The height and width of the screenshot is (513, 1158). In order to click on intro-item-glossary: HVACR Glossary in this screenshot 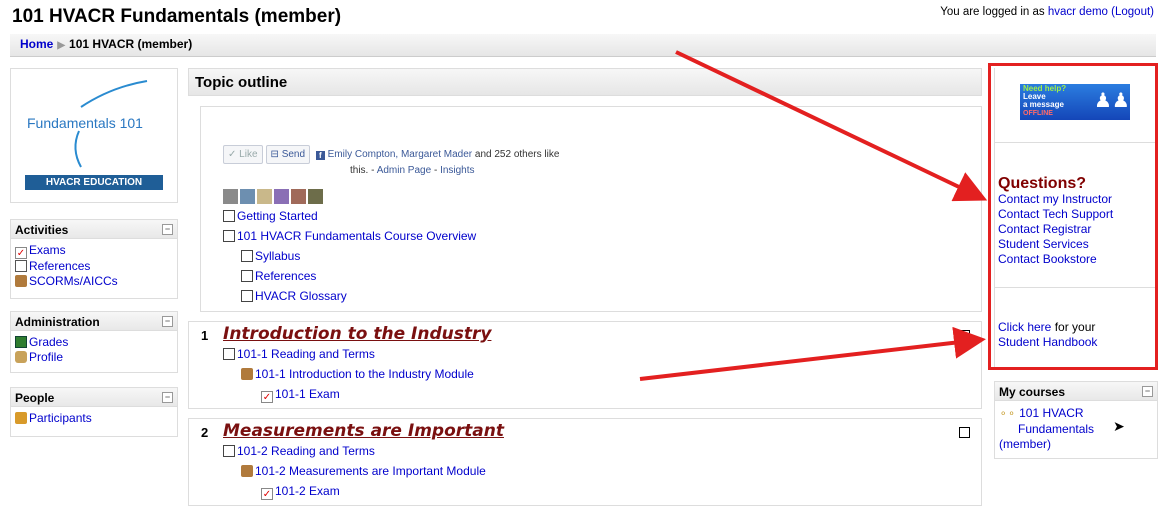, I will do `click(294, 296)`.